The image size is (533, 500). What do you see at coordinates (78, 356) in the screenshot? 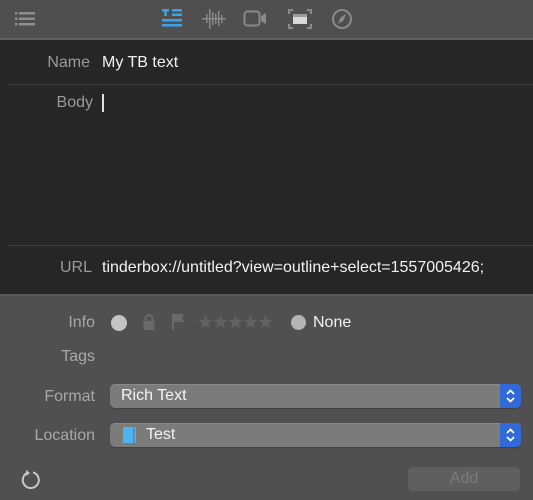
I see `tags-label: Tags` at bounding box center [78, 356].